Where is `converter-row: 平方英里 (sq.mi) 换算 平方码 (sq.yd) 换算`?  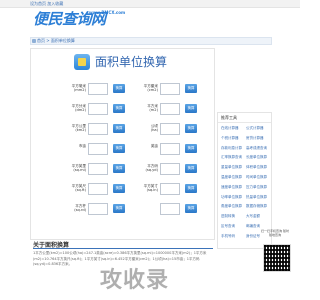 converter-row: 平方英里 (sq.mi) 换算 平方码 (sq.yd) 换算 is located at coordinates (133, 170).